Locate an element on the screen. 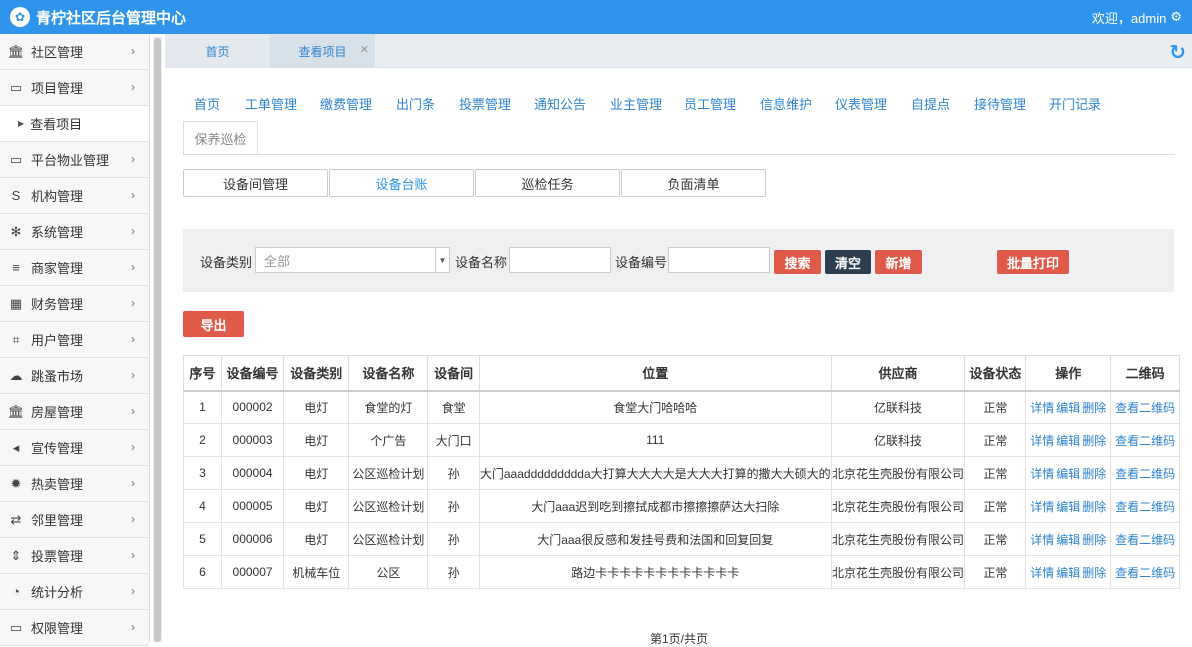  scrollbar-thumb is located at coordinates (157, 340).